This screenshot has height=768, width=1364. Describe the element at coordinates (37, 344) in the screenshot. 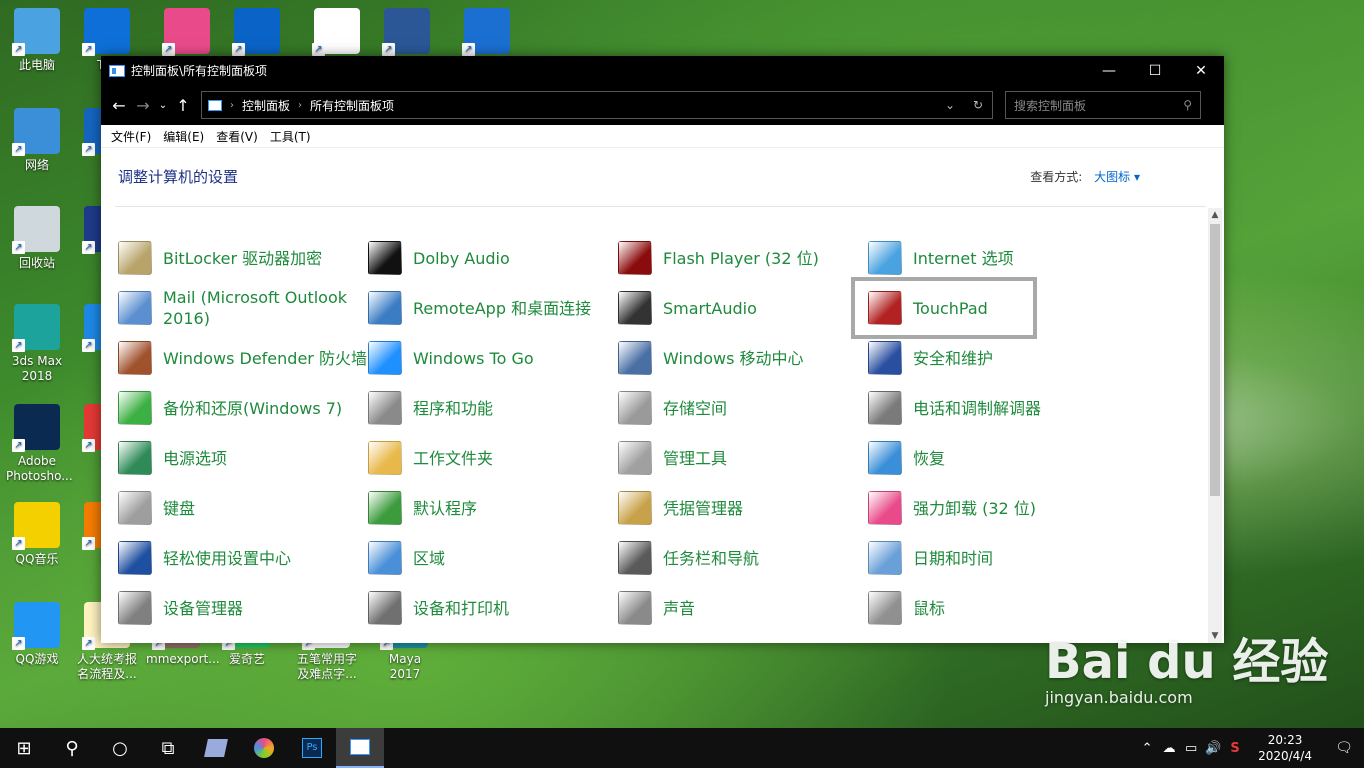

I see `desktop-icon: 3ds Max 2018` at that location.